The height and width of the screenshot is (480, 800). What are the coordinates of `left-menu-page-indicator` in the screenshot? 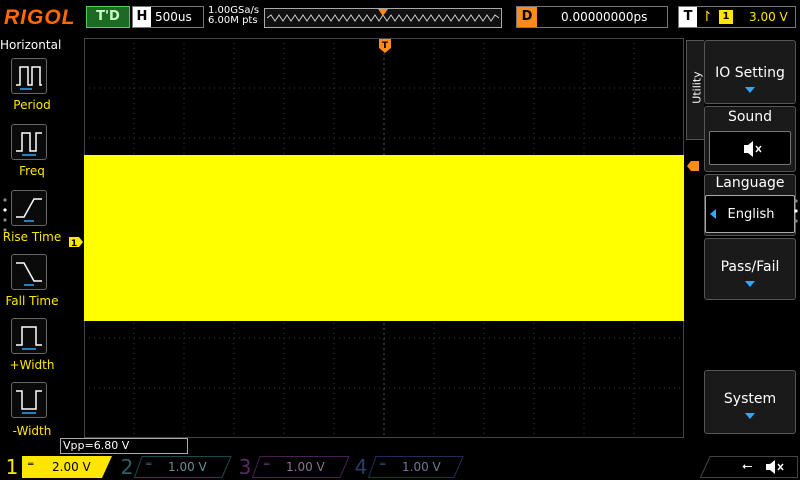 It's located at (5, 216).